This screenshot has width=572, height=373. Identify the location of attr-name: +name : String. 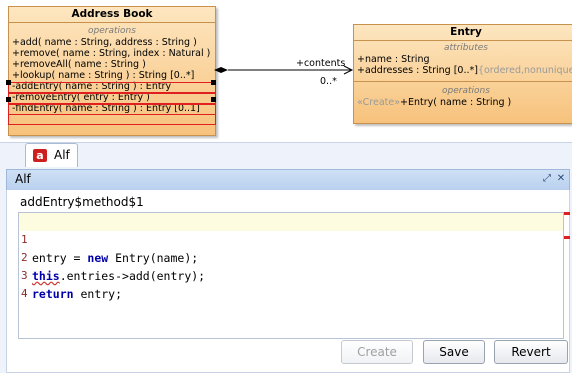
(463, 59).